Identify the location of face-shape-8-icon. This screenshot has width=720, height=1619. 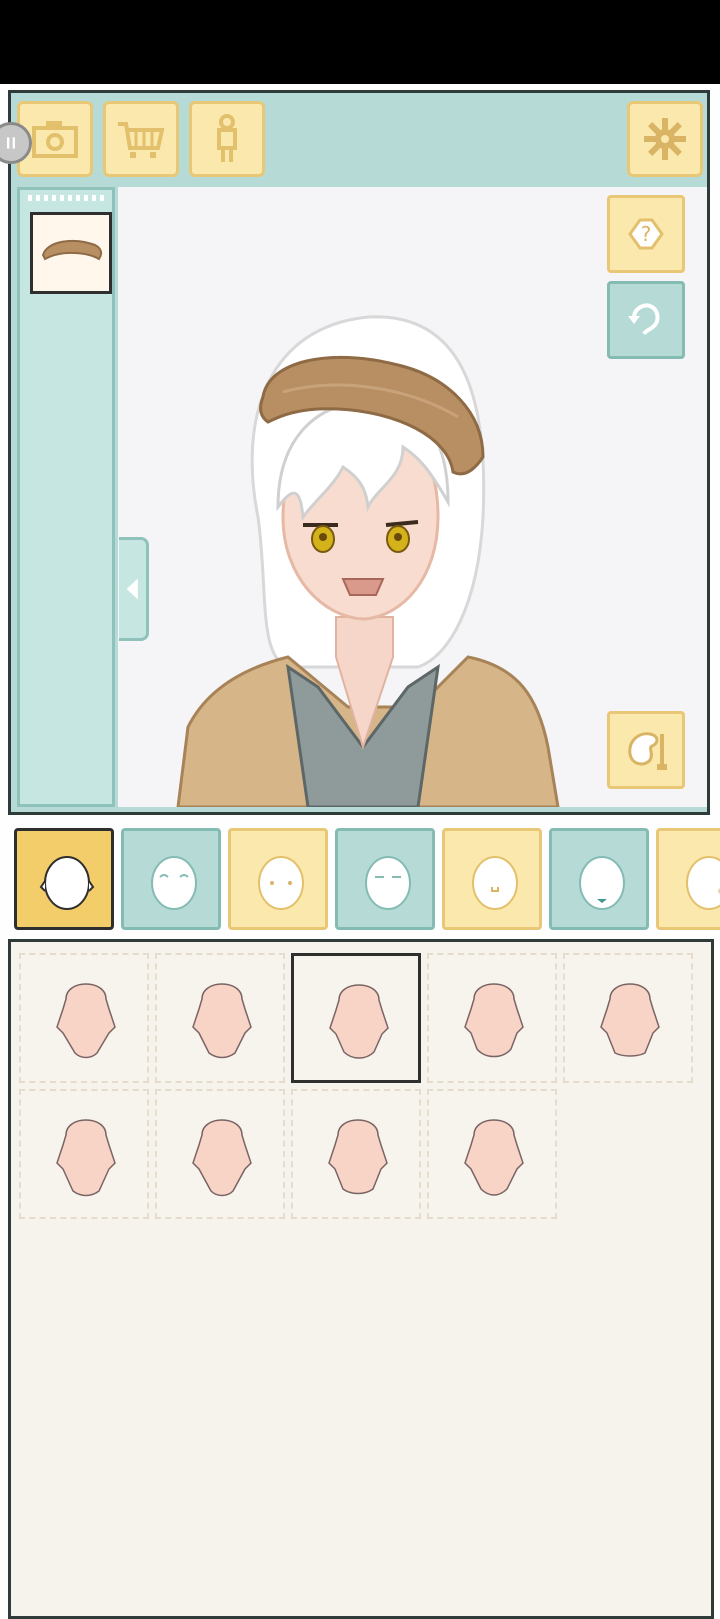
(358, 1157).